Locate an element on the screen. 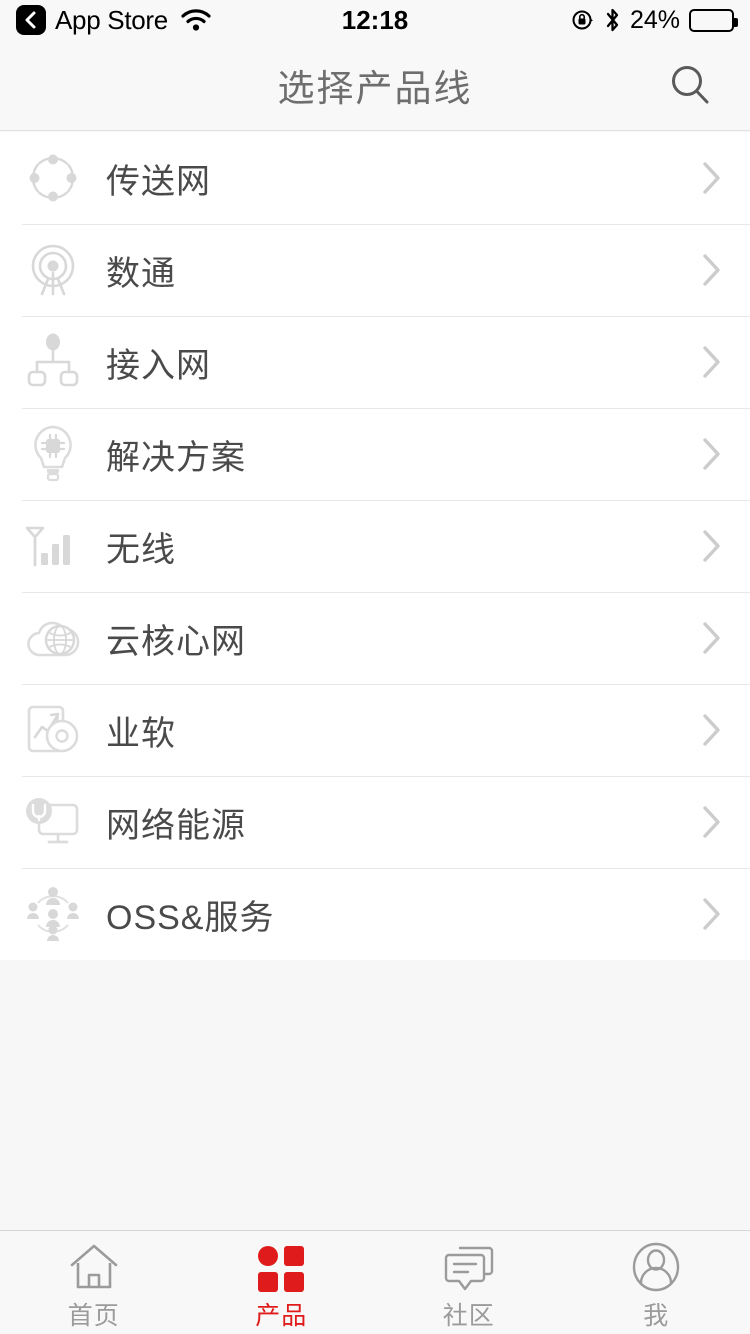 The width and height of the screenshot is (750, 1334). list-item-label: 数通 is located at coordinates (141, 273).